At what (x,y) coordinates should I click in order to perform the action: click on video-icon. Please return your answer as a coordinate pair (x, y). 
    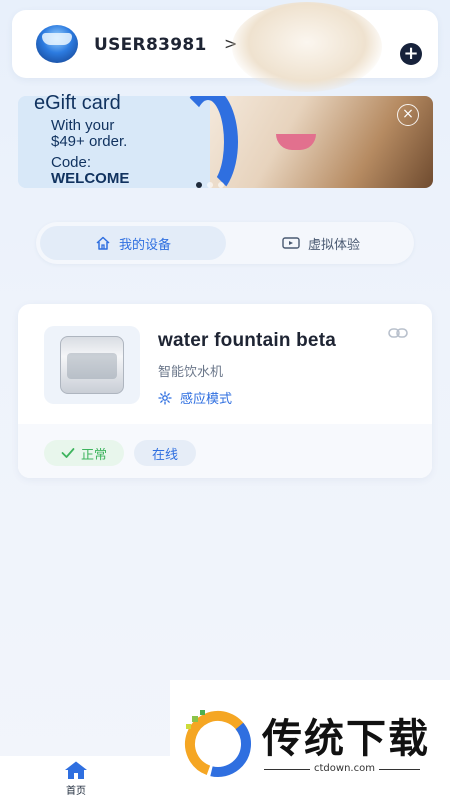
    Looking at the image, I should click on (291, 243).